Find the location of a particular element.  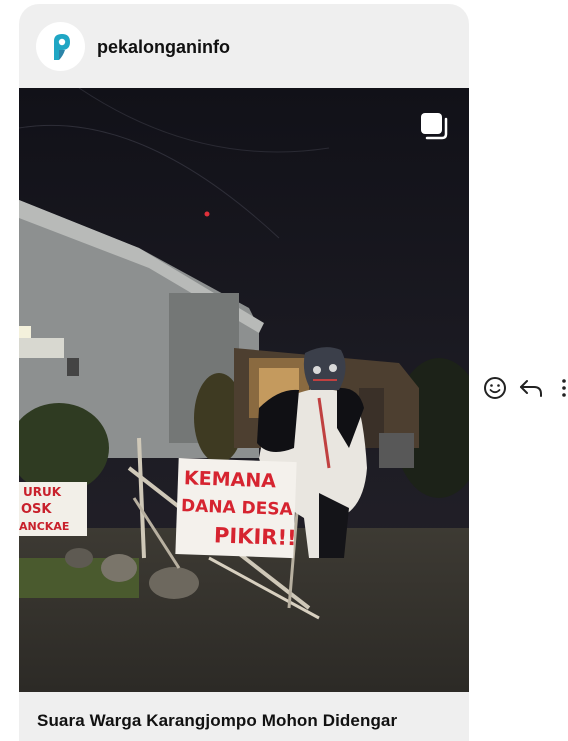

carousel-icon is located at coordinates (434, 126).